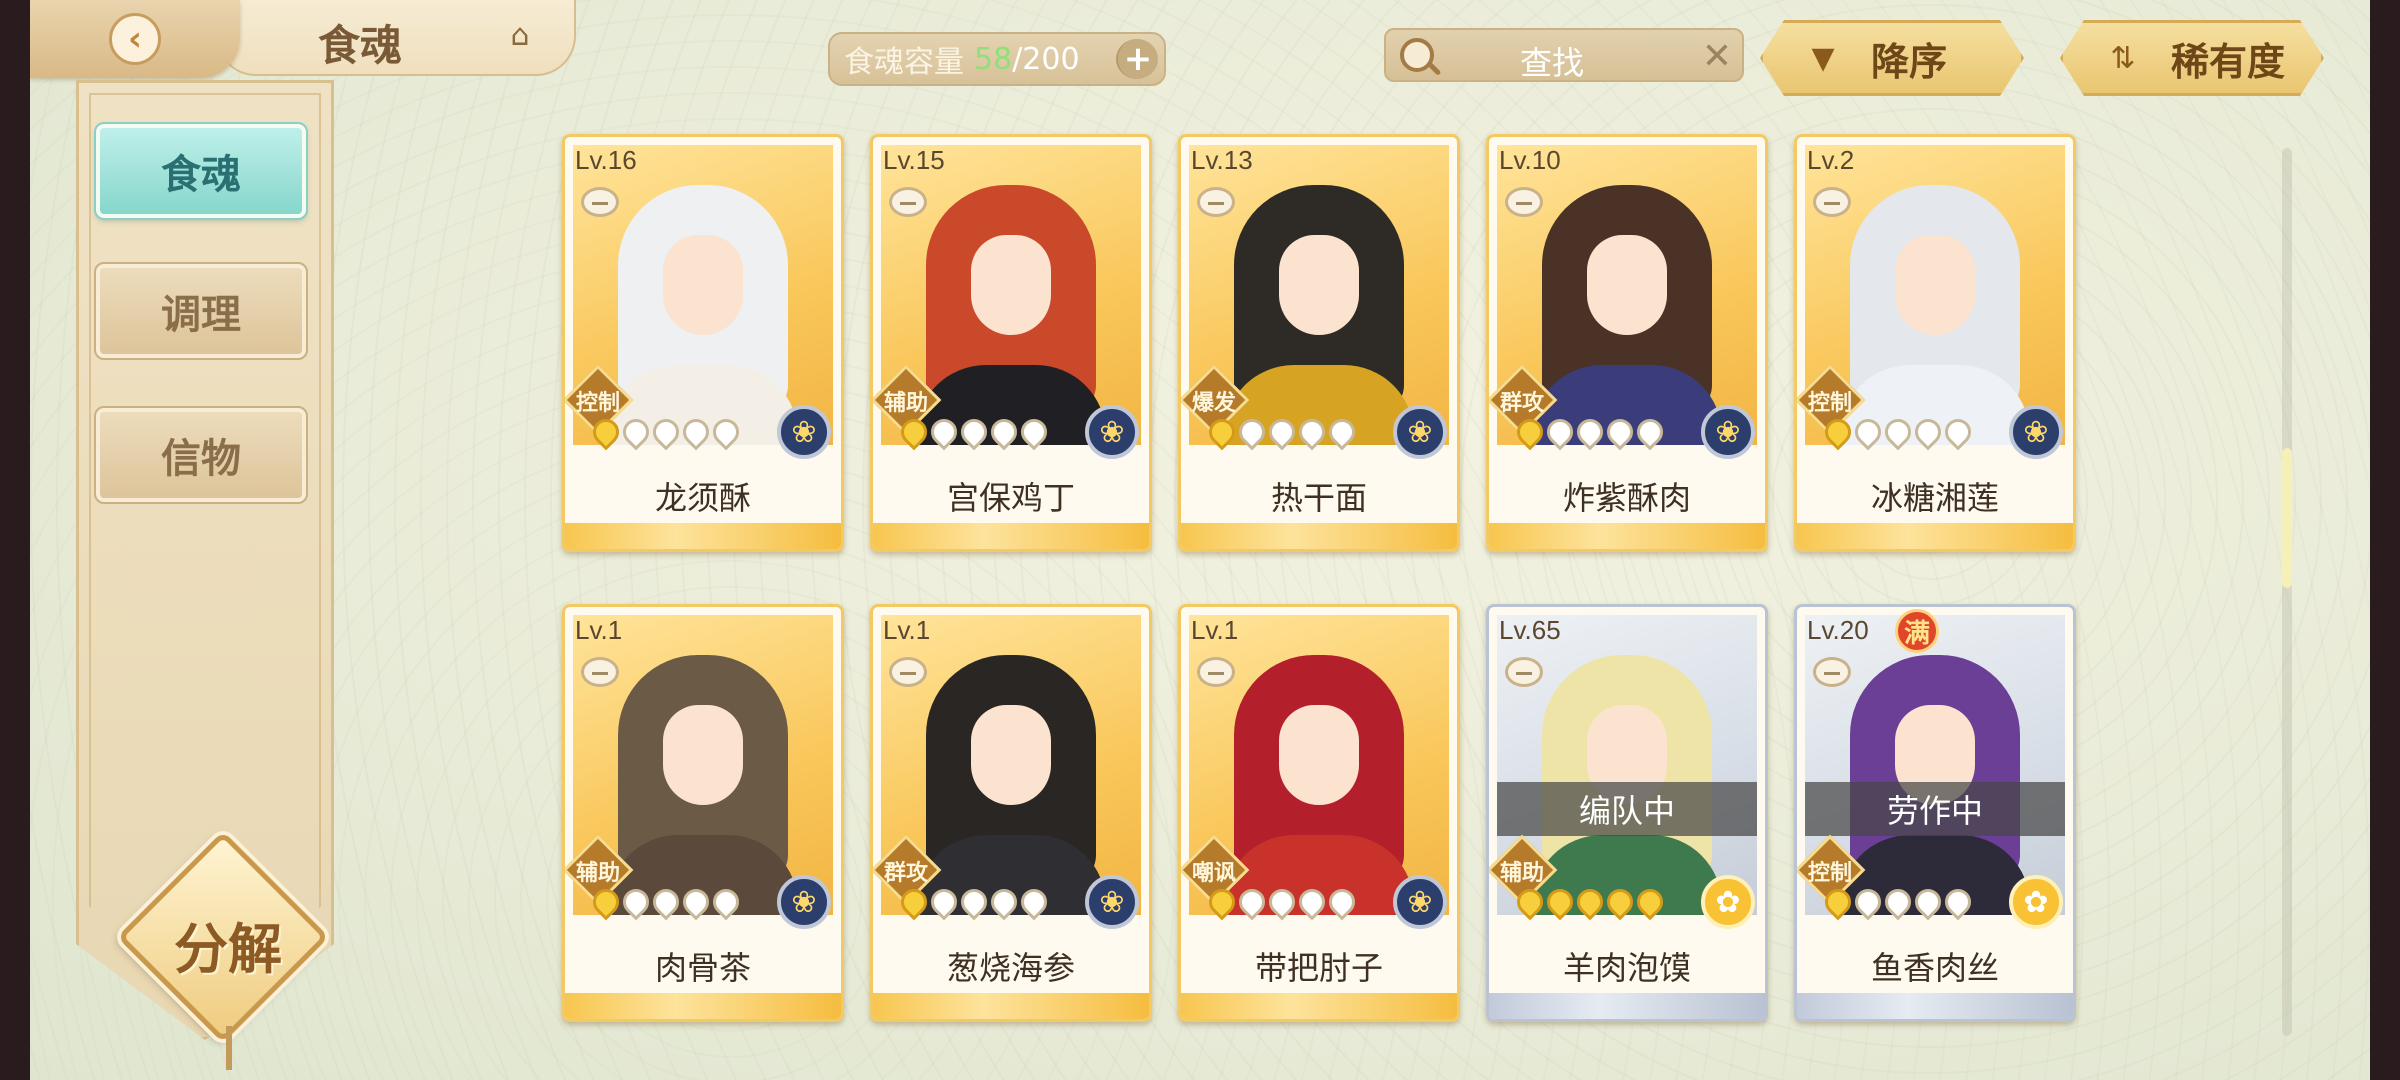 The width and height of the screenshot is (2400, 1080). Describe the element at coordinates (1213, 873) in the screenshot. I see `role-label: 嘲讽` at that location.